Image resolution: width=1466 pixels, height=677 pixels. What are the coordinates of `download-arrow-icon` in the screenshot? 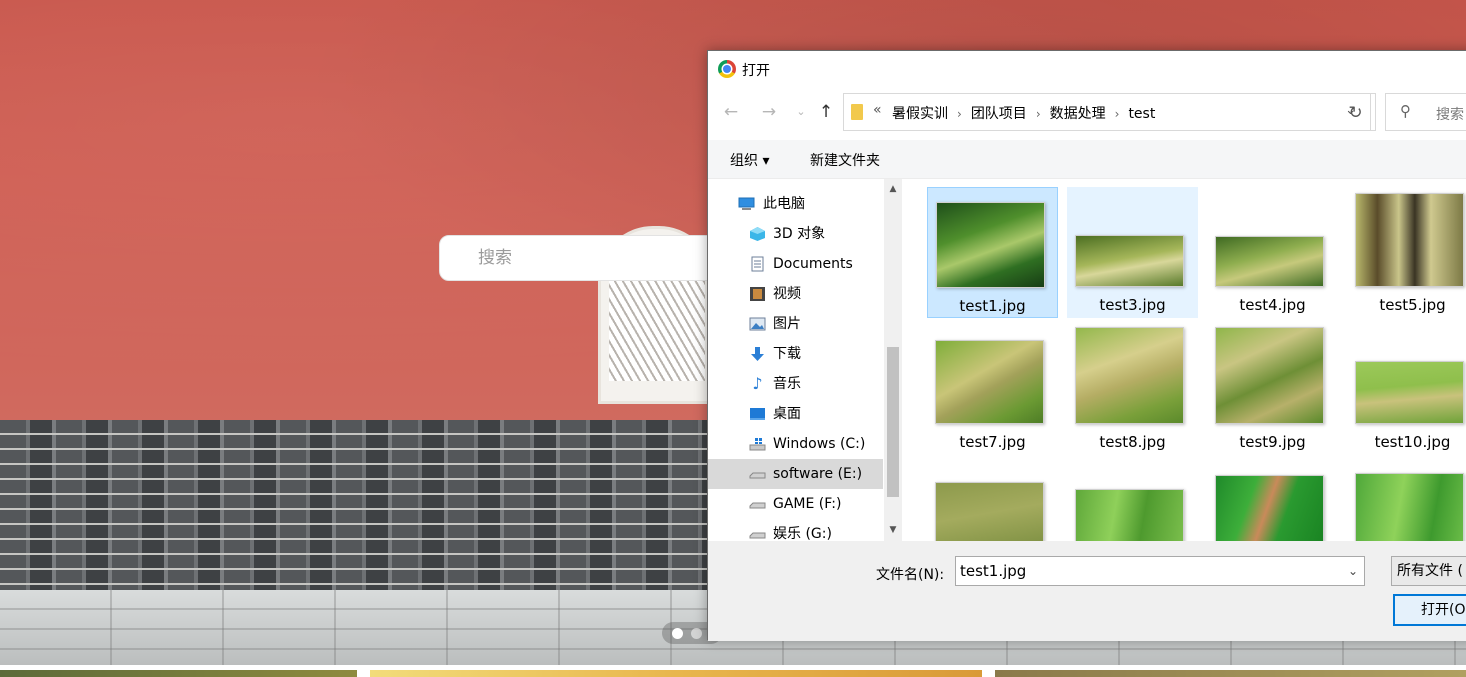 It's located at (757, 354).